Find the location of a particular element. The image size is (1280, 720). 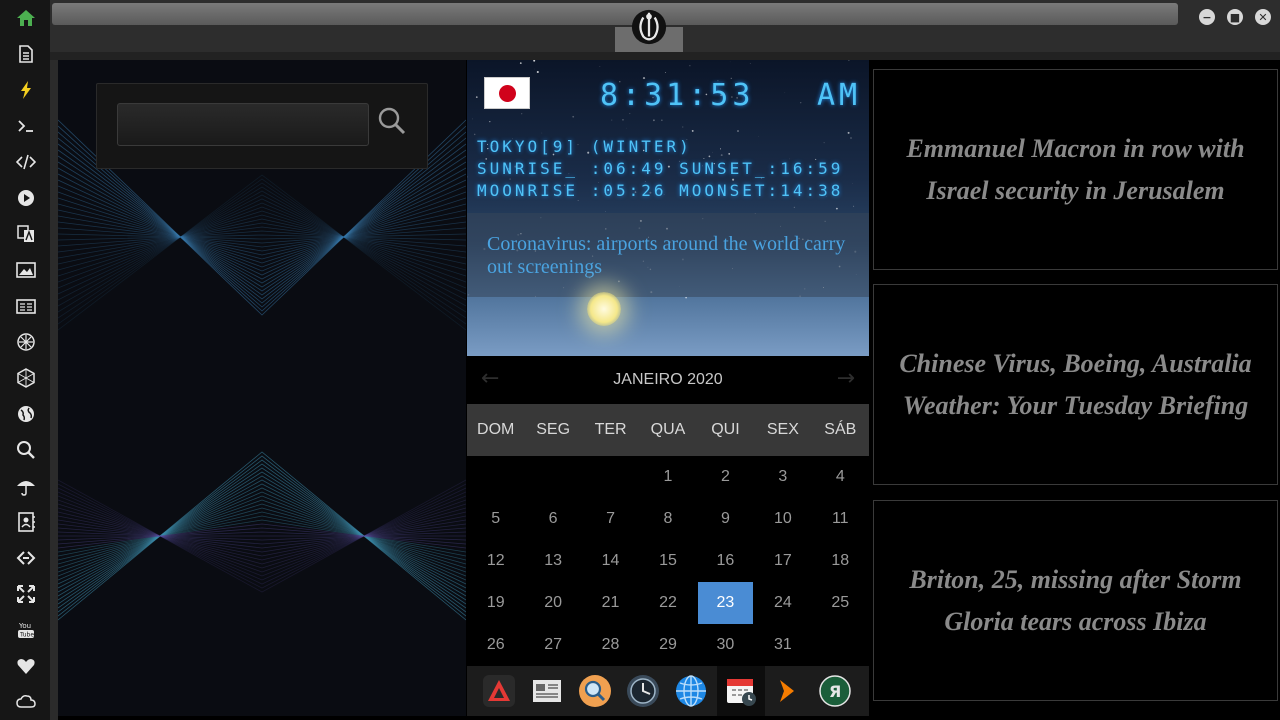

jedi-icon is located at coordinates (26, 342).